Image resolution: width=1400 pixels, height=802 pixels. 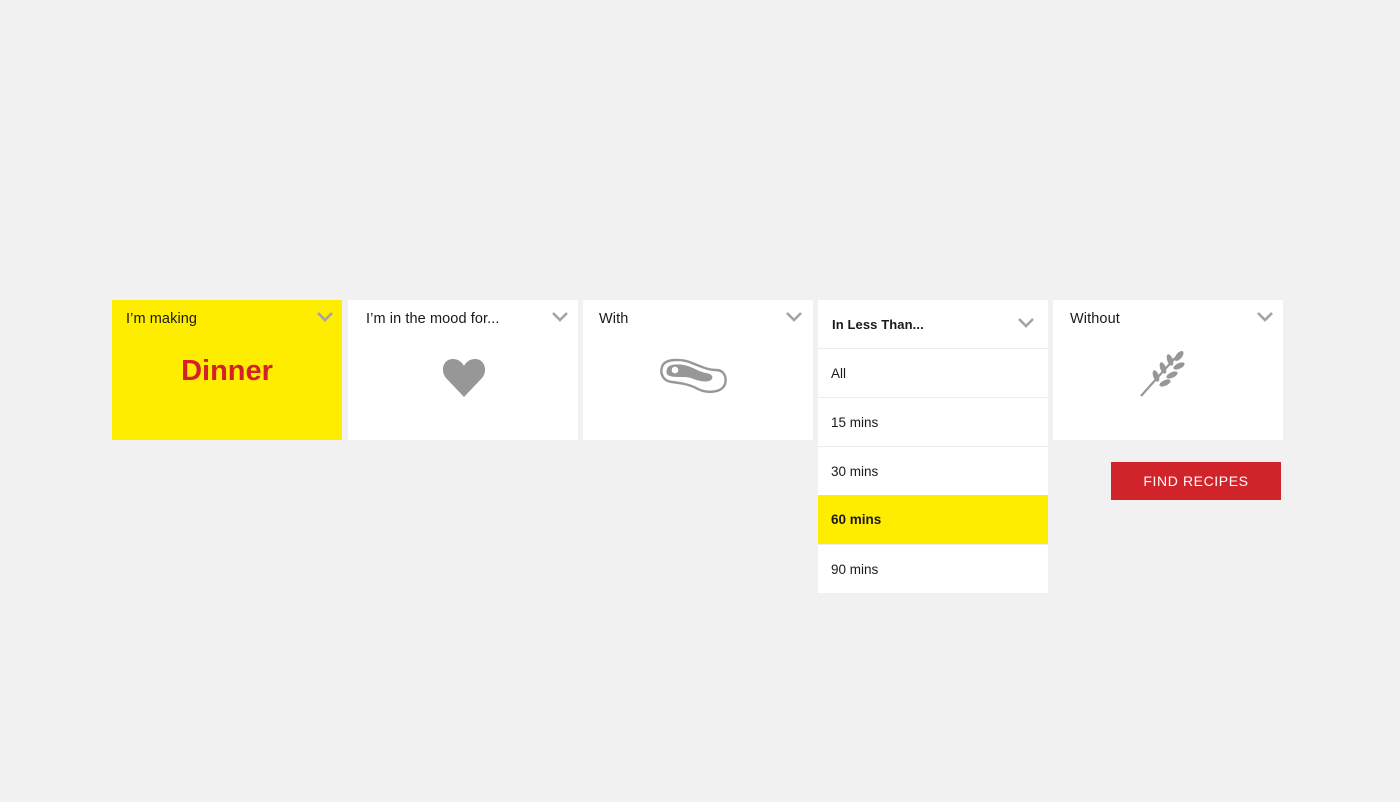 I want to click on making-filter-label: I’m making, so click(x=162, y=319).